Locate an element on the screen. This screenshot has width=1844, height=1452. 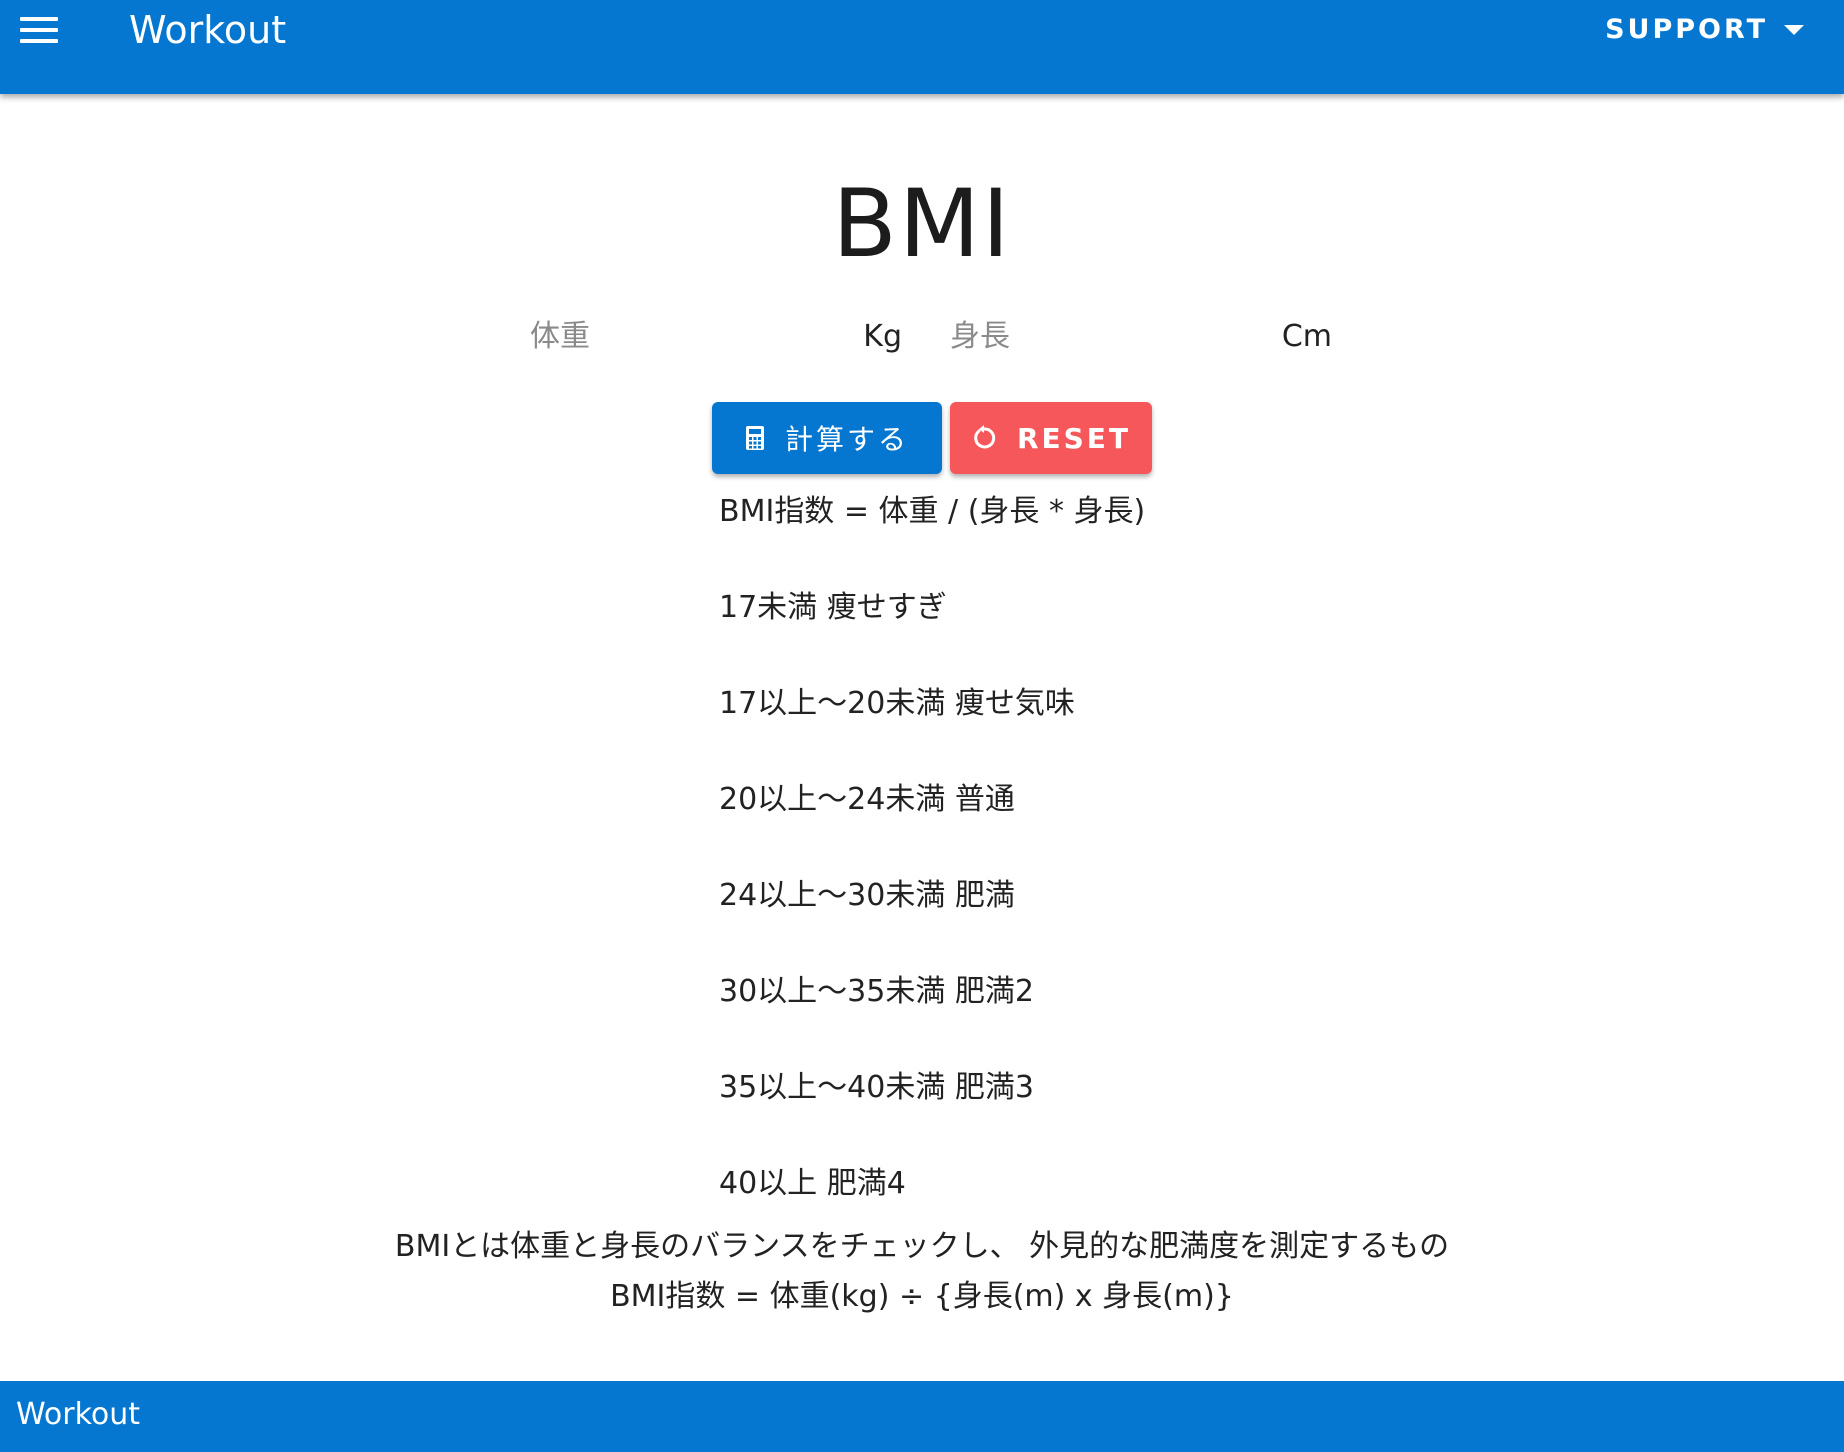
calculate-button-label: 計算する is located at coordinates (846, 439).